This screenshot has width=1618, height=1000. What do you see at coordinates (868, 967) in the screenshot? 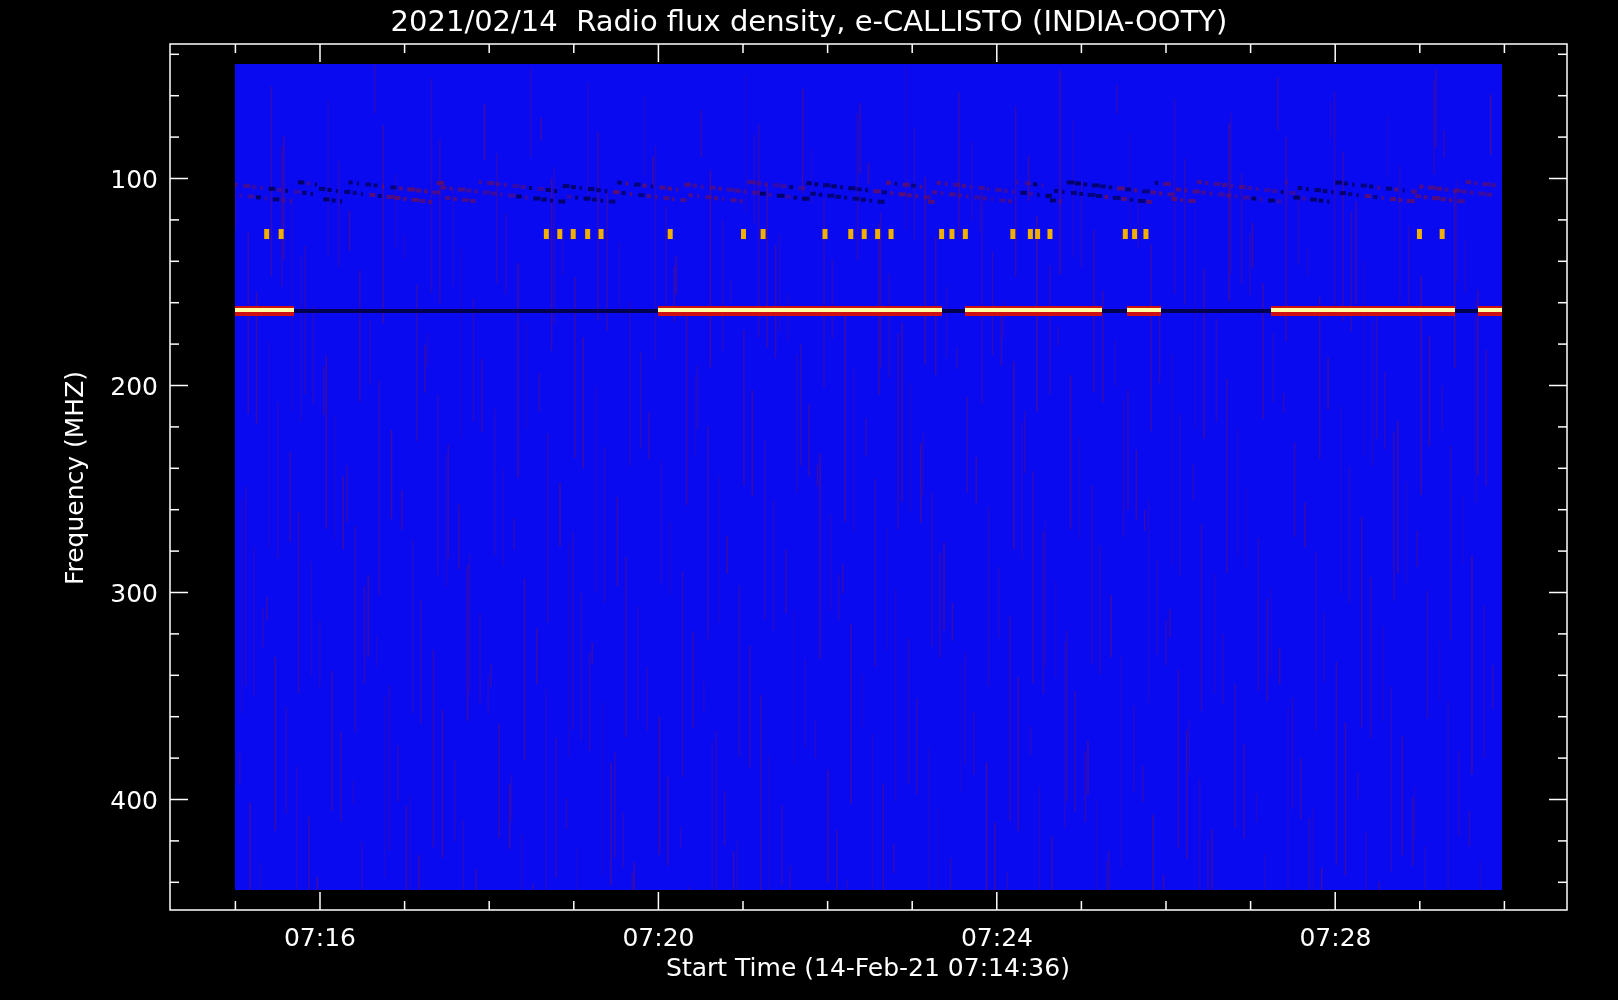
I see `x-axis-label: Start Time (14-Feb-21 07:14:36)` at bounding box center [868, 967].